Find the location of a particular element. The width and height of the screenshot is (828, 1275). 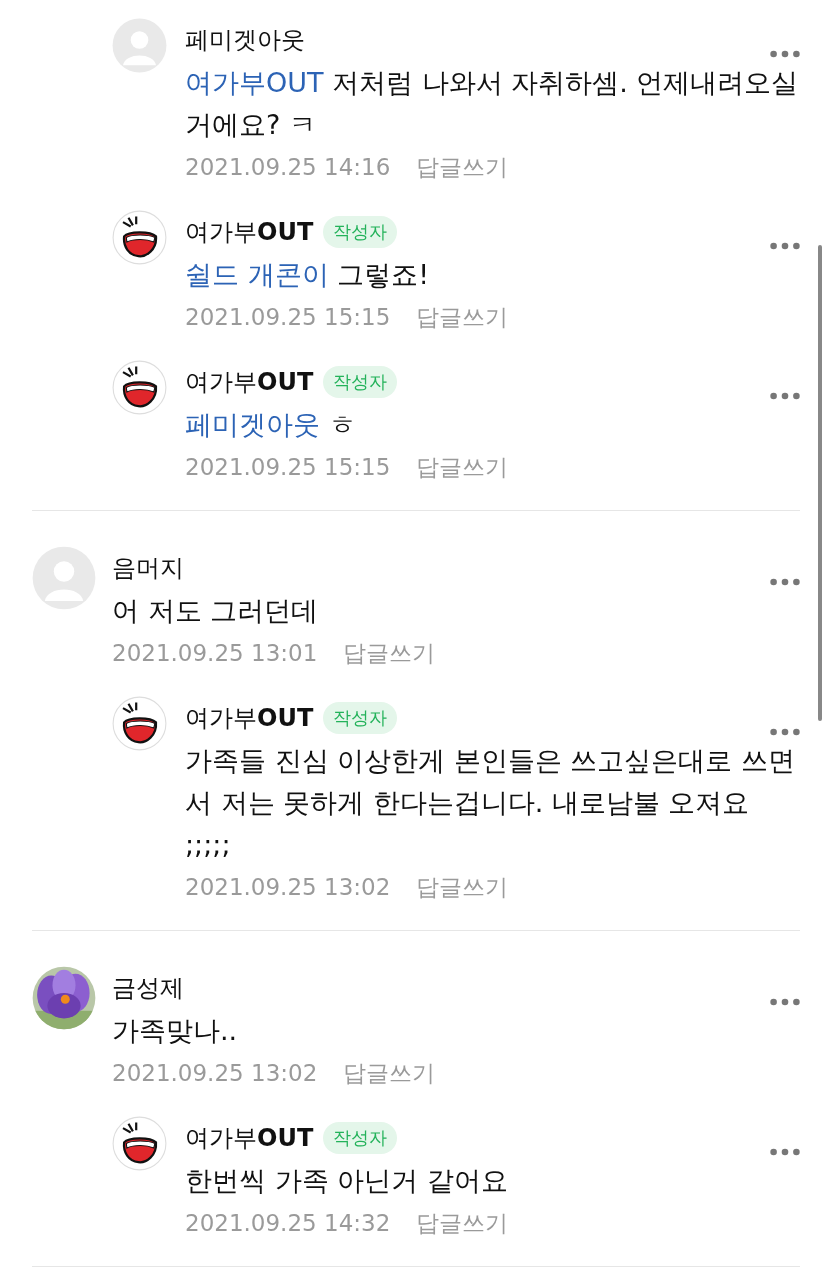

comment-text: 가족들 진심 이상한게 본인들은 쓰고싶은대로 쓰면서 저는 못하게 한다는겁니다. 내로남불 오져요 ;;;;; is located at coordinates (490, 803).